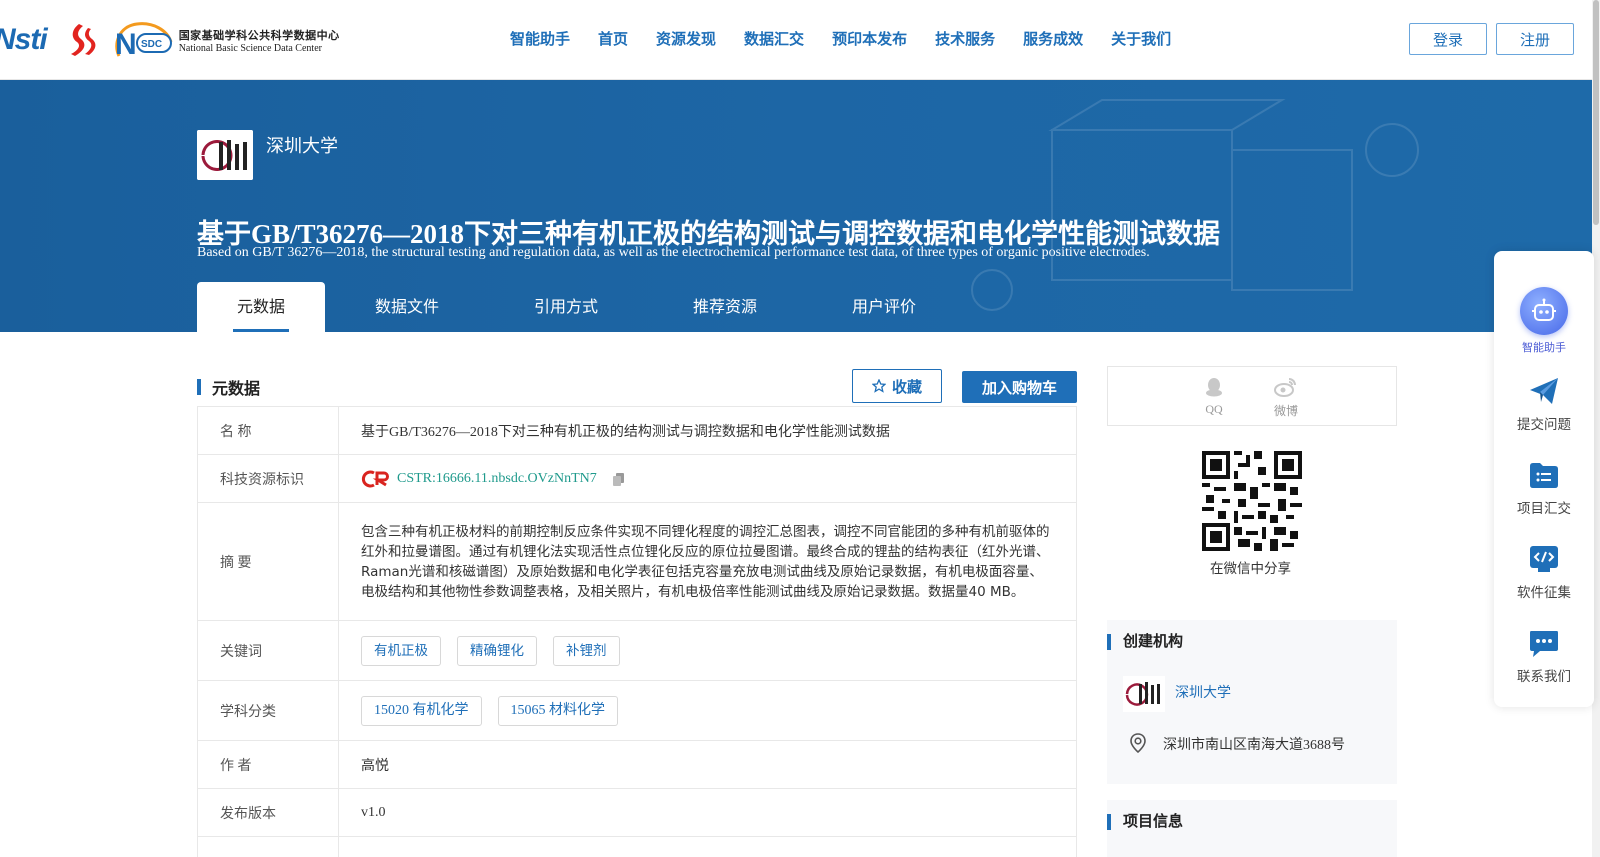 This screenshot has height=857, width=1600. I want to click on nsdc-name-cn: 国家基础学科公共科学数据中心, so click(259, 35).